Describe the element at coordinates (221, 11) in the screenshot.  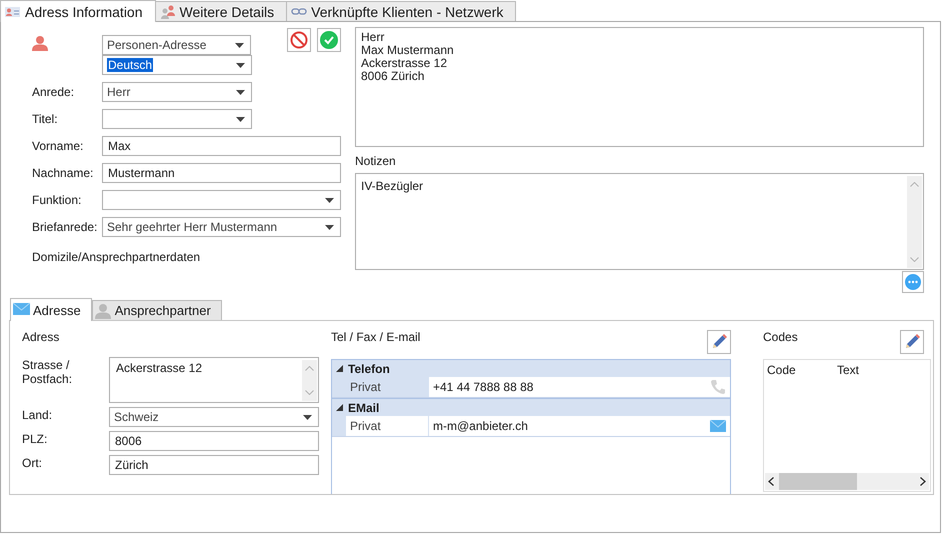
I see `tab: Weitere Details` at that location.